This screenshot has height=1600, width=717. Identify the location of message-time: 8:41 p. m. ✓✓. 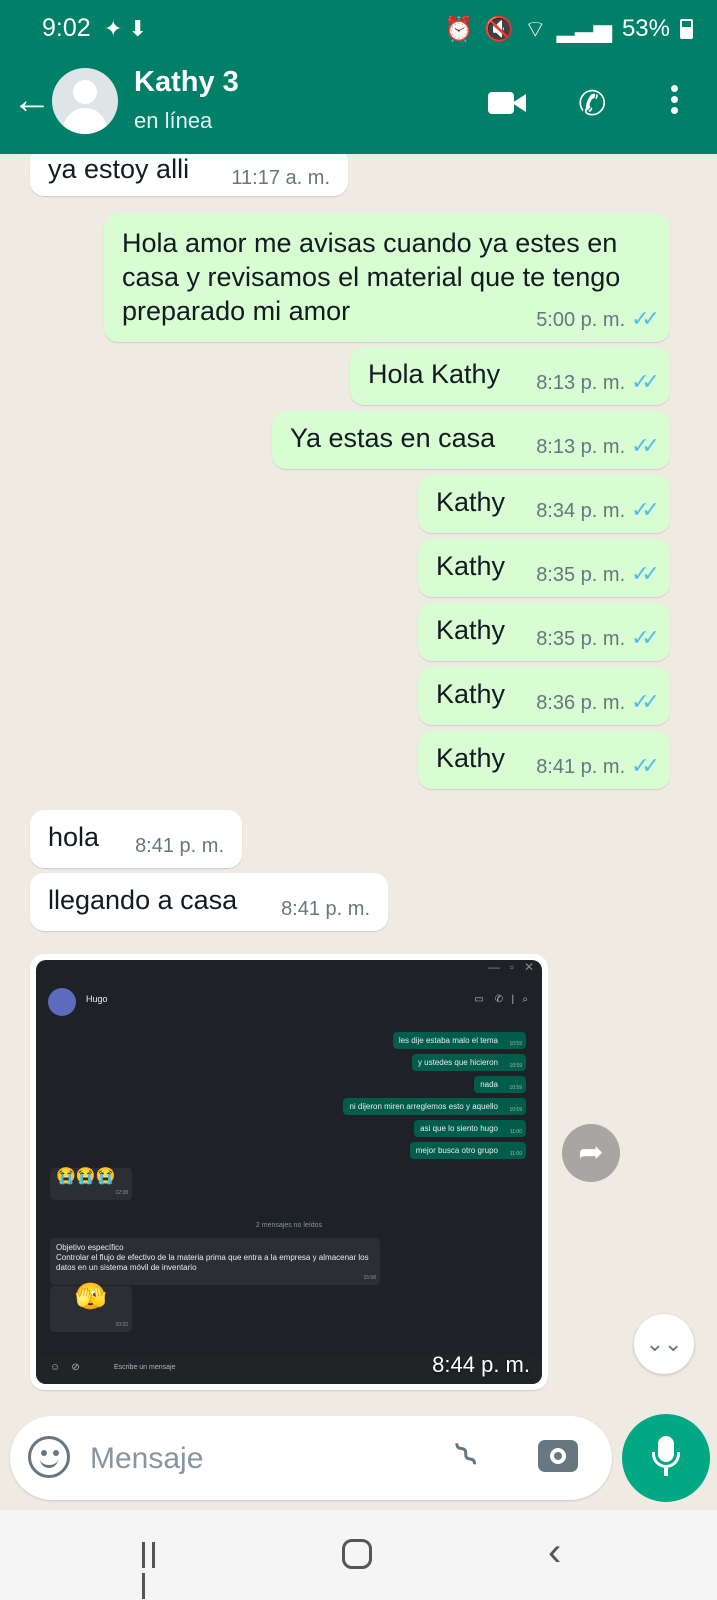
(598, 765).